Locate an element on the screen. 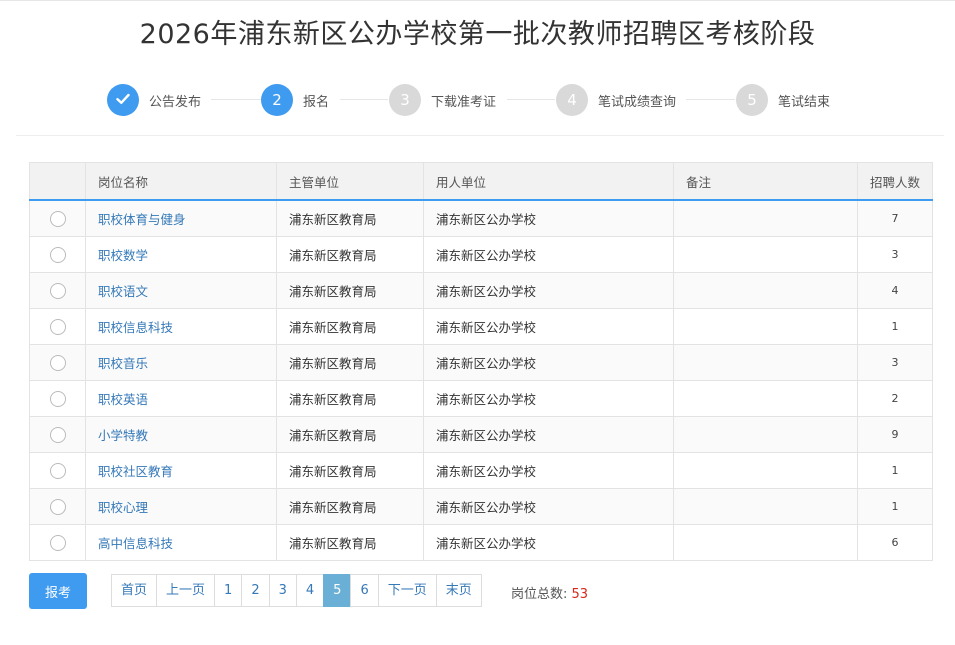 The height and width of the screenshot is (645, 955). cell-count: 3 is located at coordinates (895, 362).